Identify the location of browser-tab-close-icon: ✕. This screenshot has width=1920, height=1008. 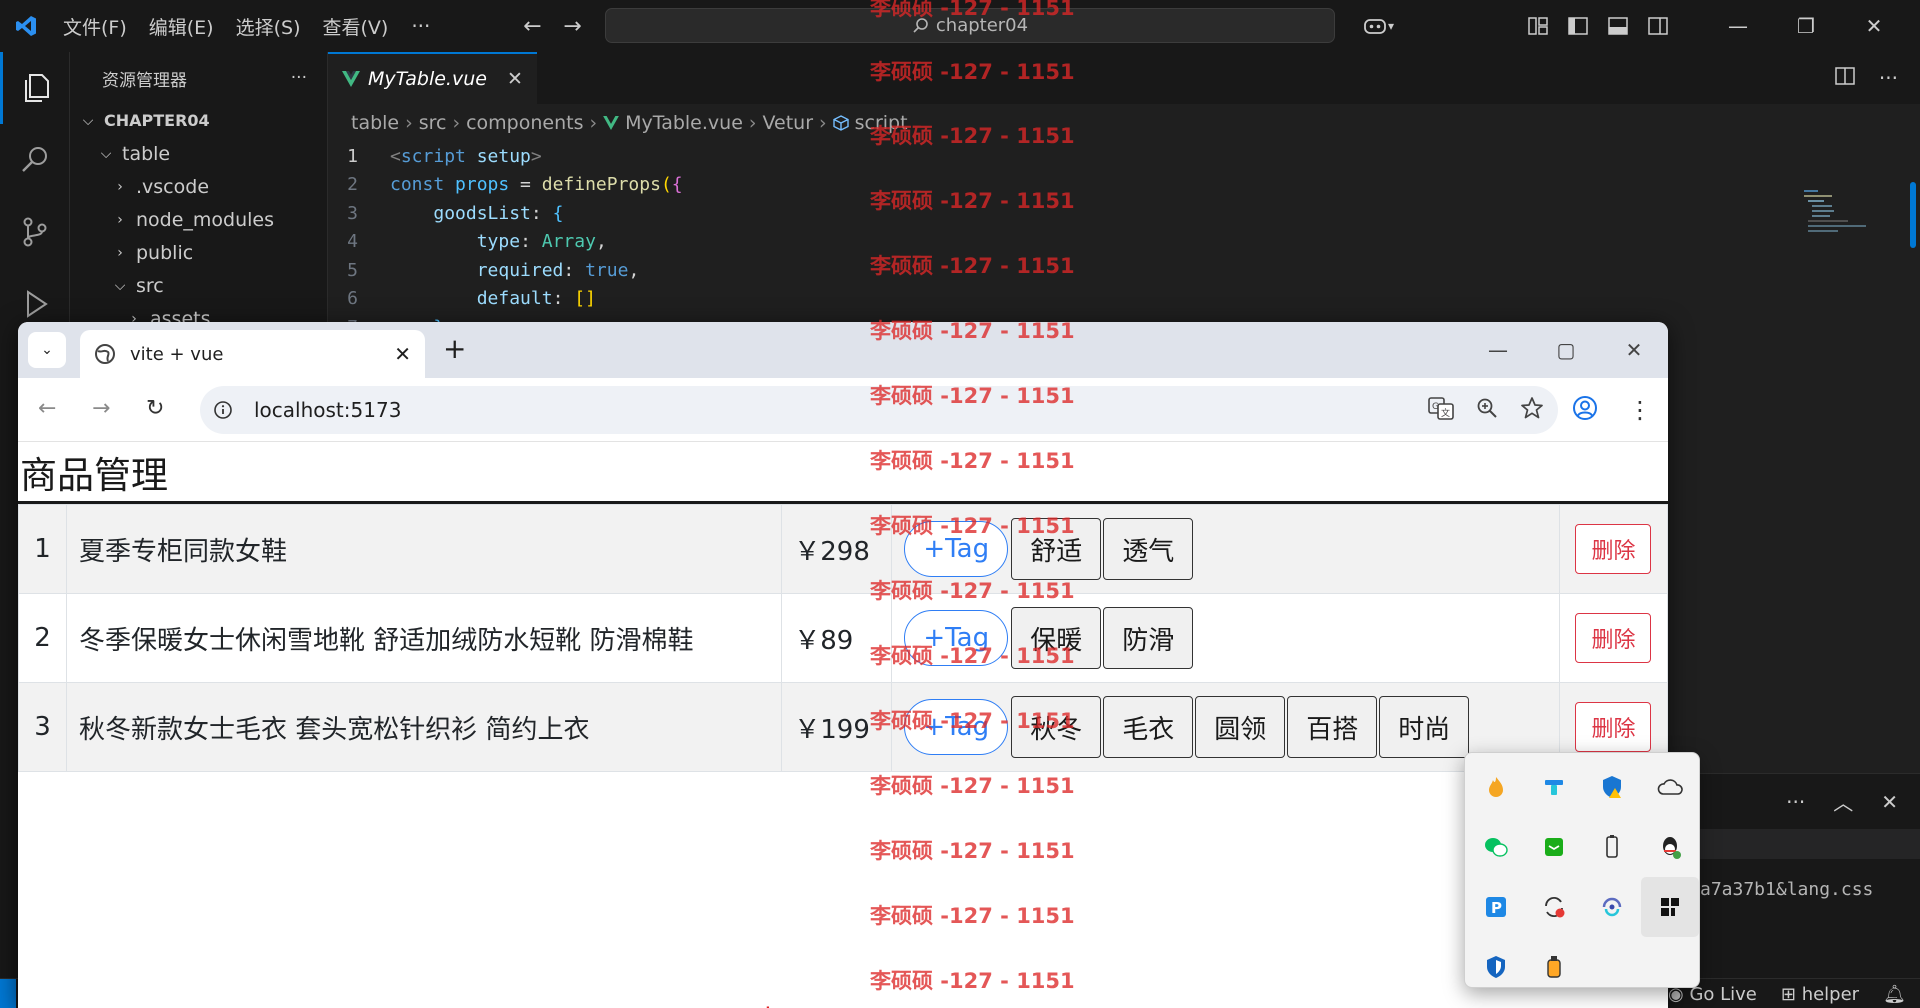
(402, 354).